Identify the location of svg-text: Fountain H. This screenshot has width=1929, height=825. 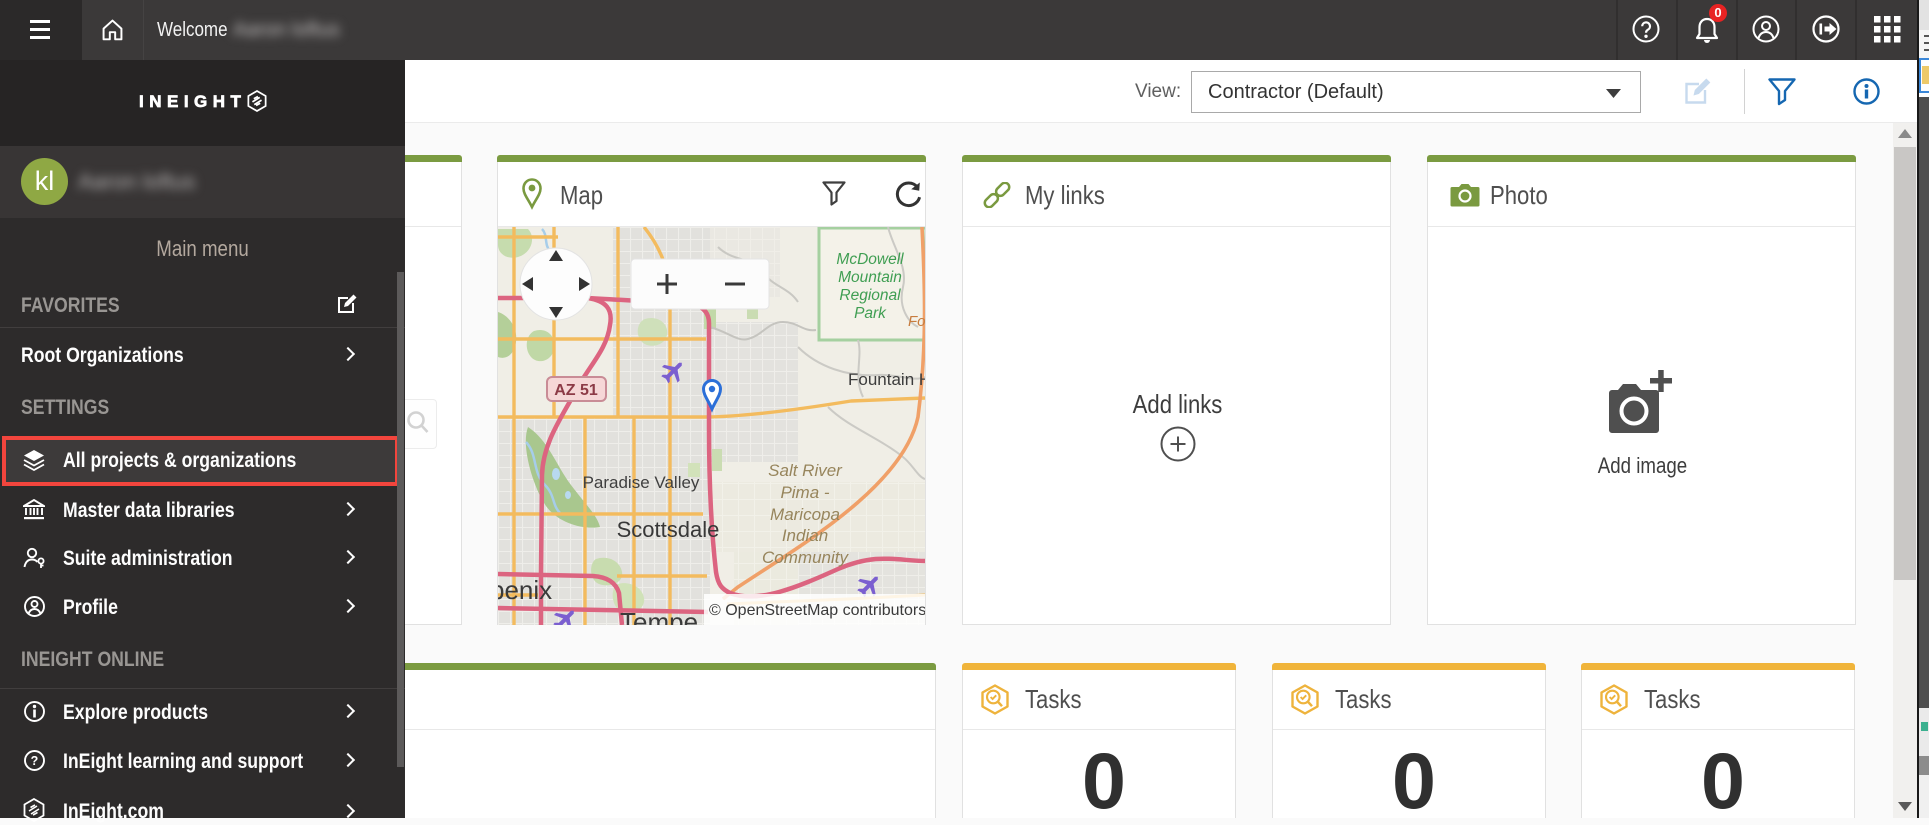
(886, 379).